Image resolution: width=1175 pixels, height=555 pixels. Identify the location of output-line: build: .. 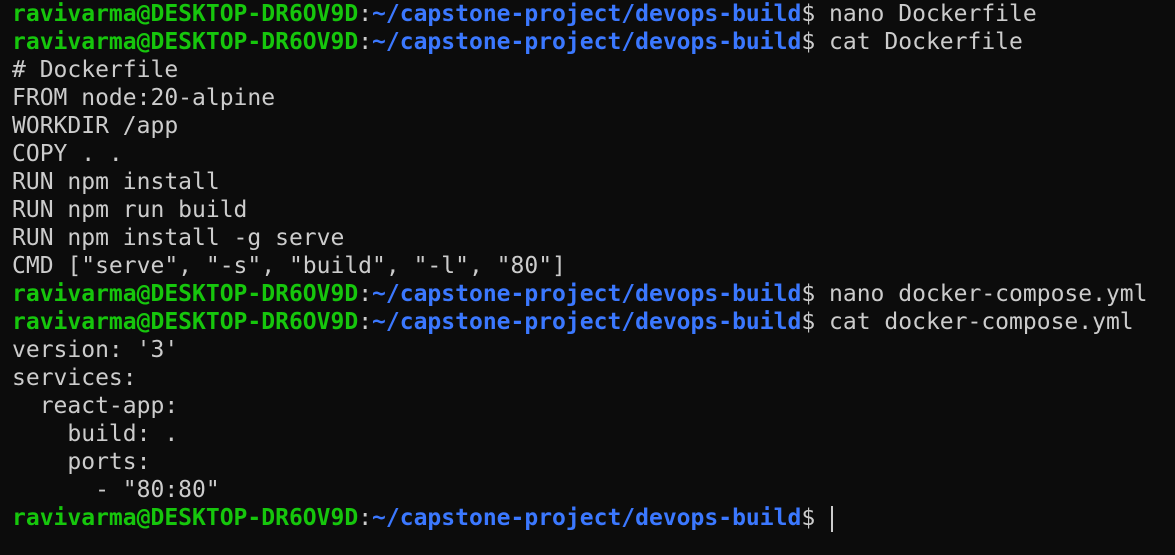
(95, 434).